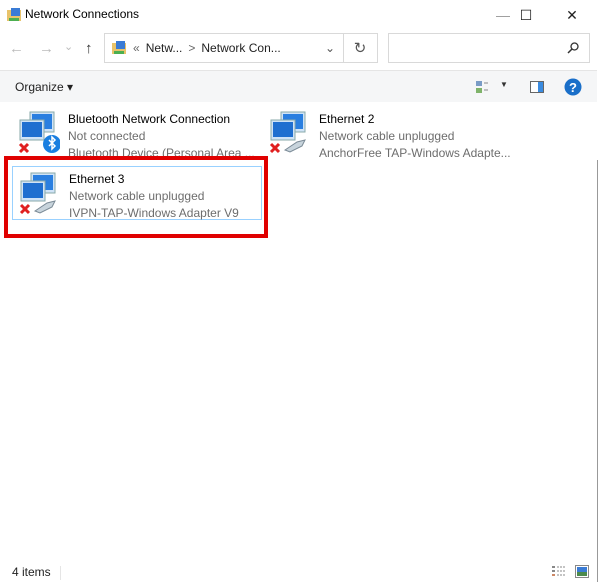  Describe the element at coordinates (482, 87) in the screenshot. I see `change-view-icon` at that location.